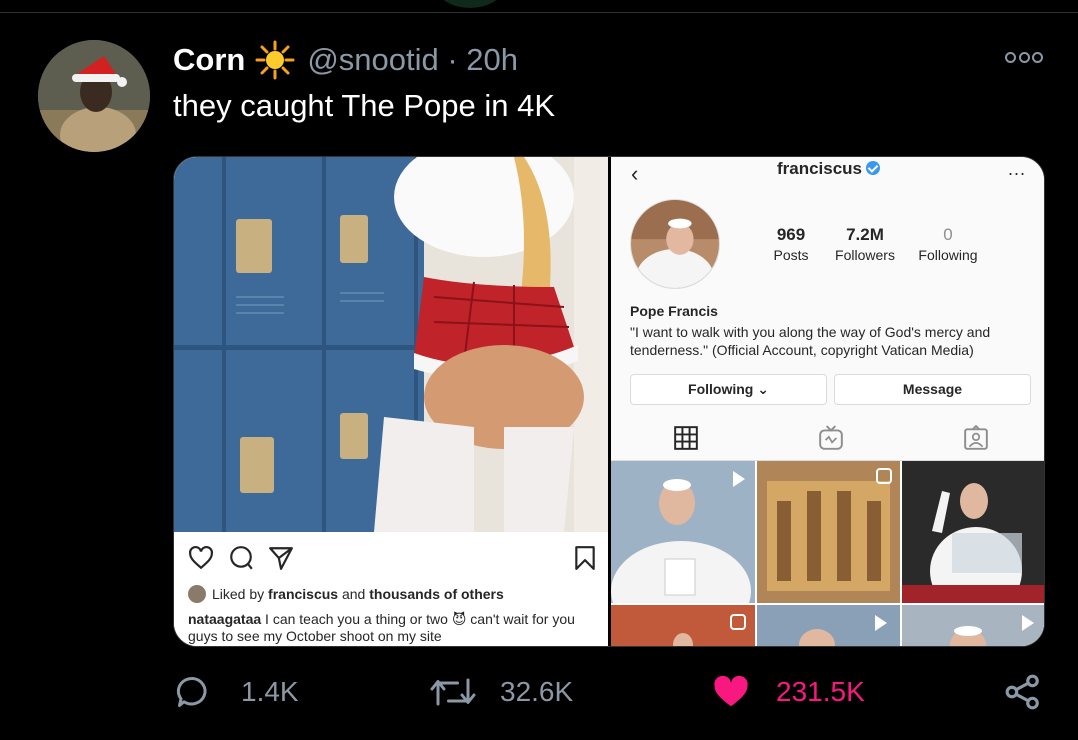  What do you see at coordinates (470, 4) in the screenshot?
I see `previous-tweet-avatar-edge` at bounding box center [470, 4].